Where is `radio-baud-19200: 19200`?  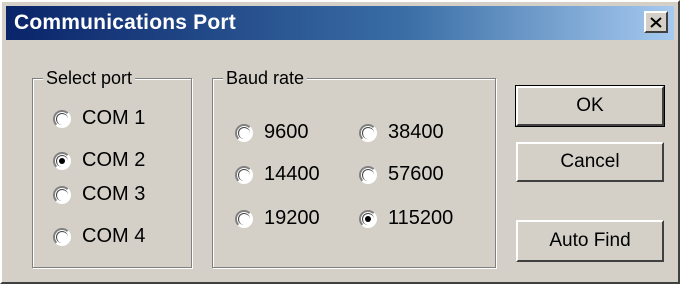 radio-baud-19200: 19200 is located at coordinates (277, 218).